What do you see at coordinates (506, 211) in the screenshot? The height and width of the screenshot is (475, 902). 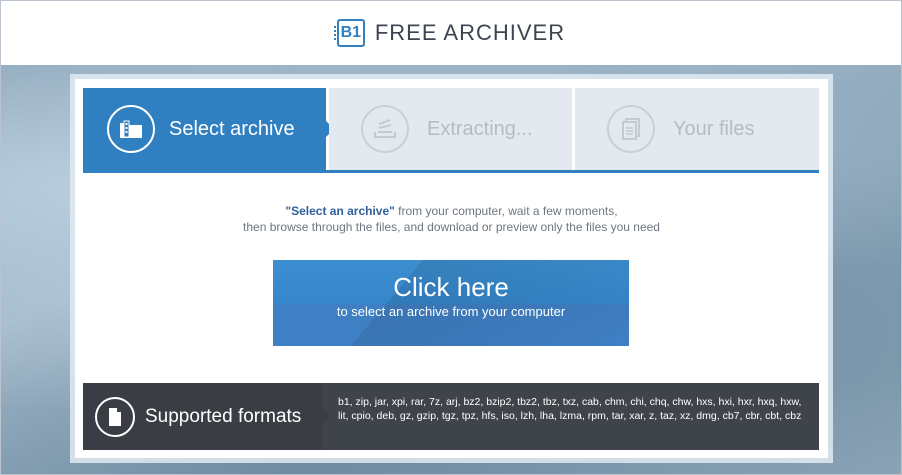 I see `instructions-line-1-rest: from your computer, wait a few moments,` at bounding box center [506, 211].